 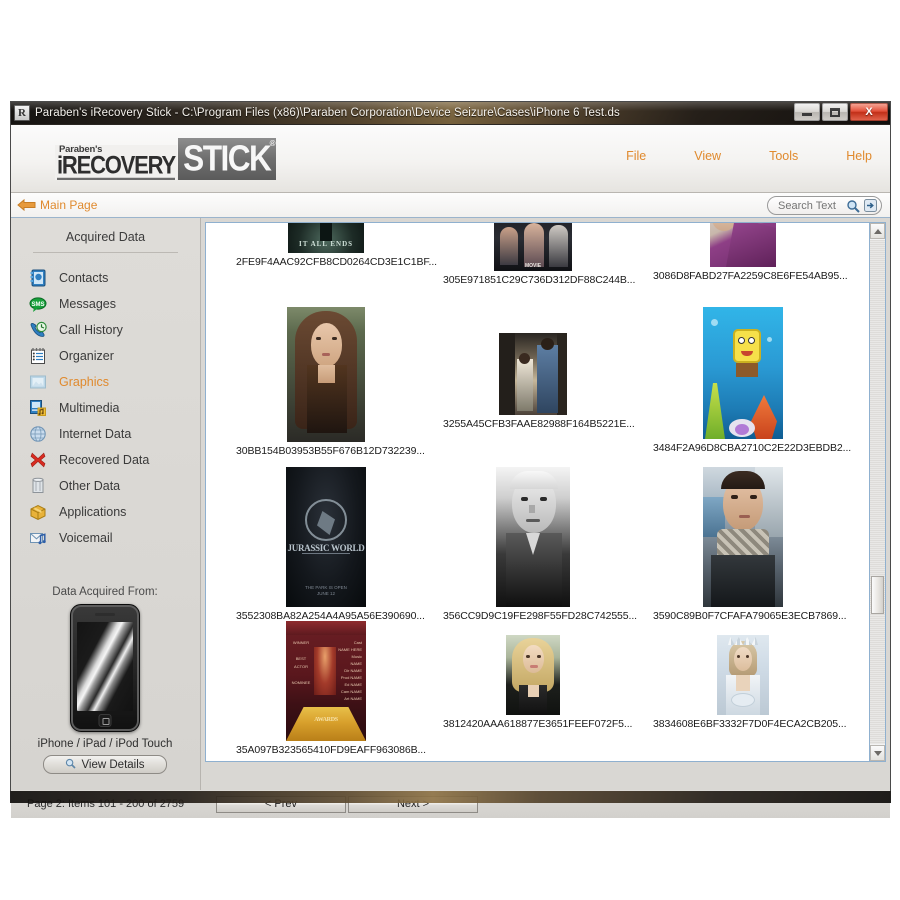 I want to click on scrollbar-track, so click(x=877, y=492).